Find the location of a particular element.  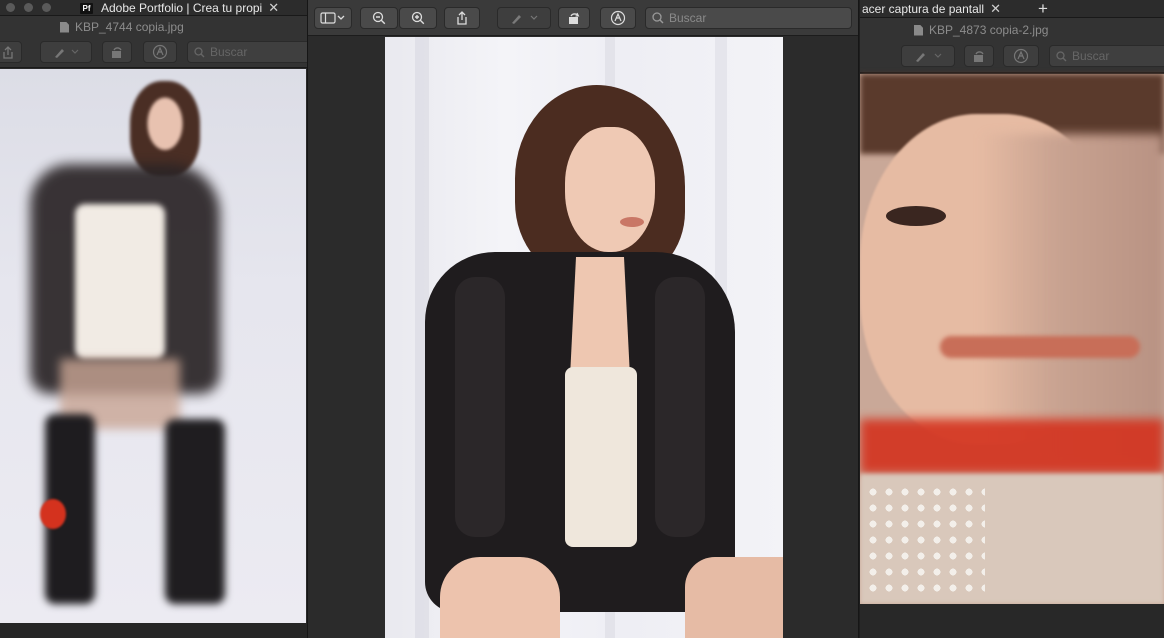

zoom-out-icon is located at coordinates (379, 18).